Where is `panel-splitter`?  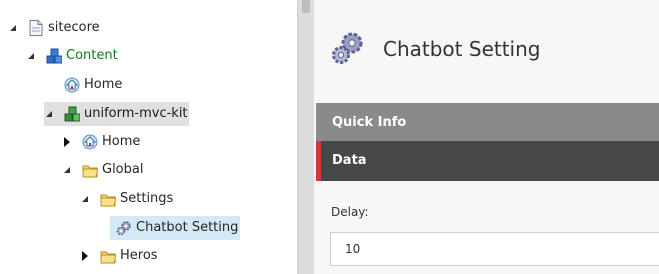 panel-splitter is located at coordinates (305, 137).